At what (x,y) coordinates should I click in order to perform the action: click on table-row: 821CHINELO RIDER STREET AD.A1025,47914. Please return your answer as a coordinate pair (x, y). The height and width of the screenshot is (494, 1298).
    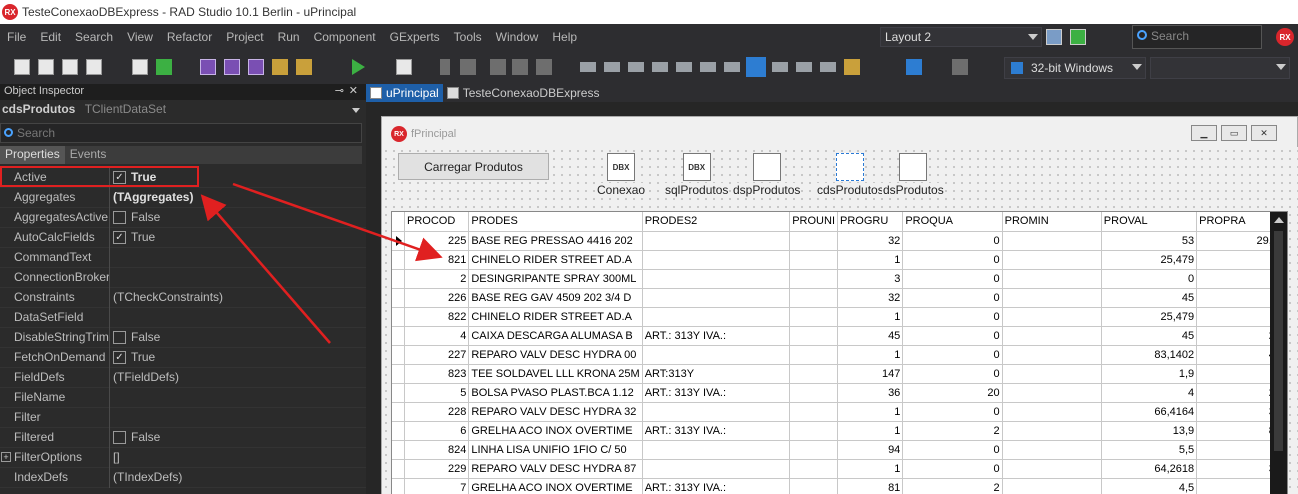
    Looking at the image, I should click on (839, 260).